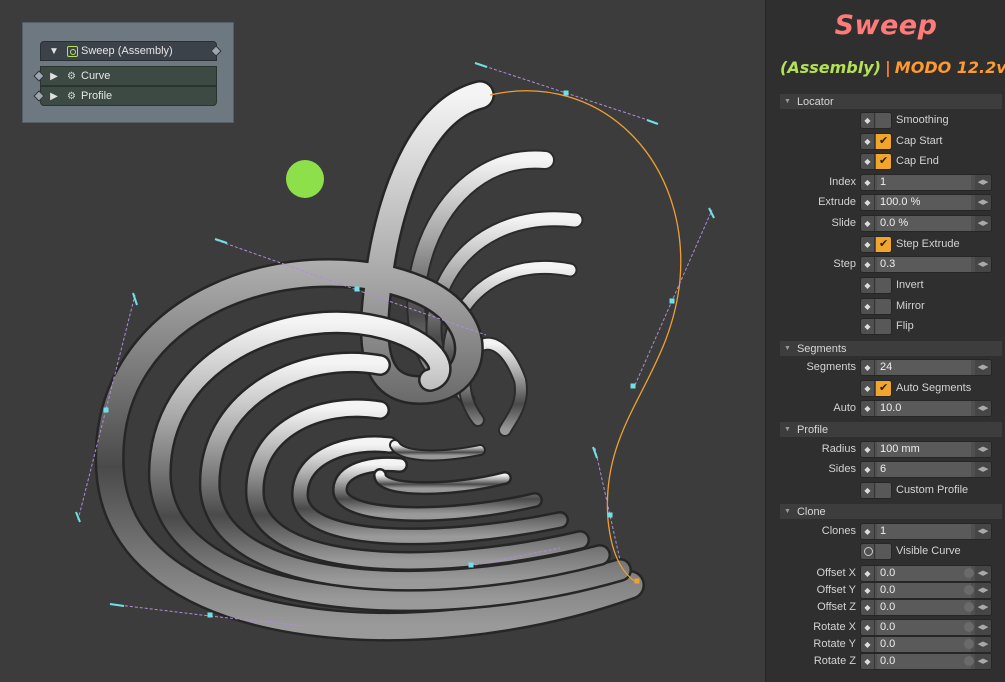 The width and height of the screenshot is (1005, 682). I want to click on offset-y-value: 0.0, so click(924, 590).